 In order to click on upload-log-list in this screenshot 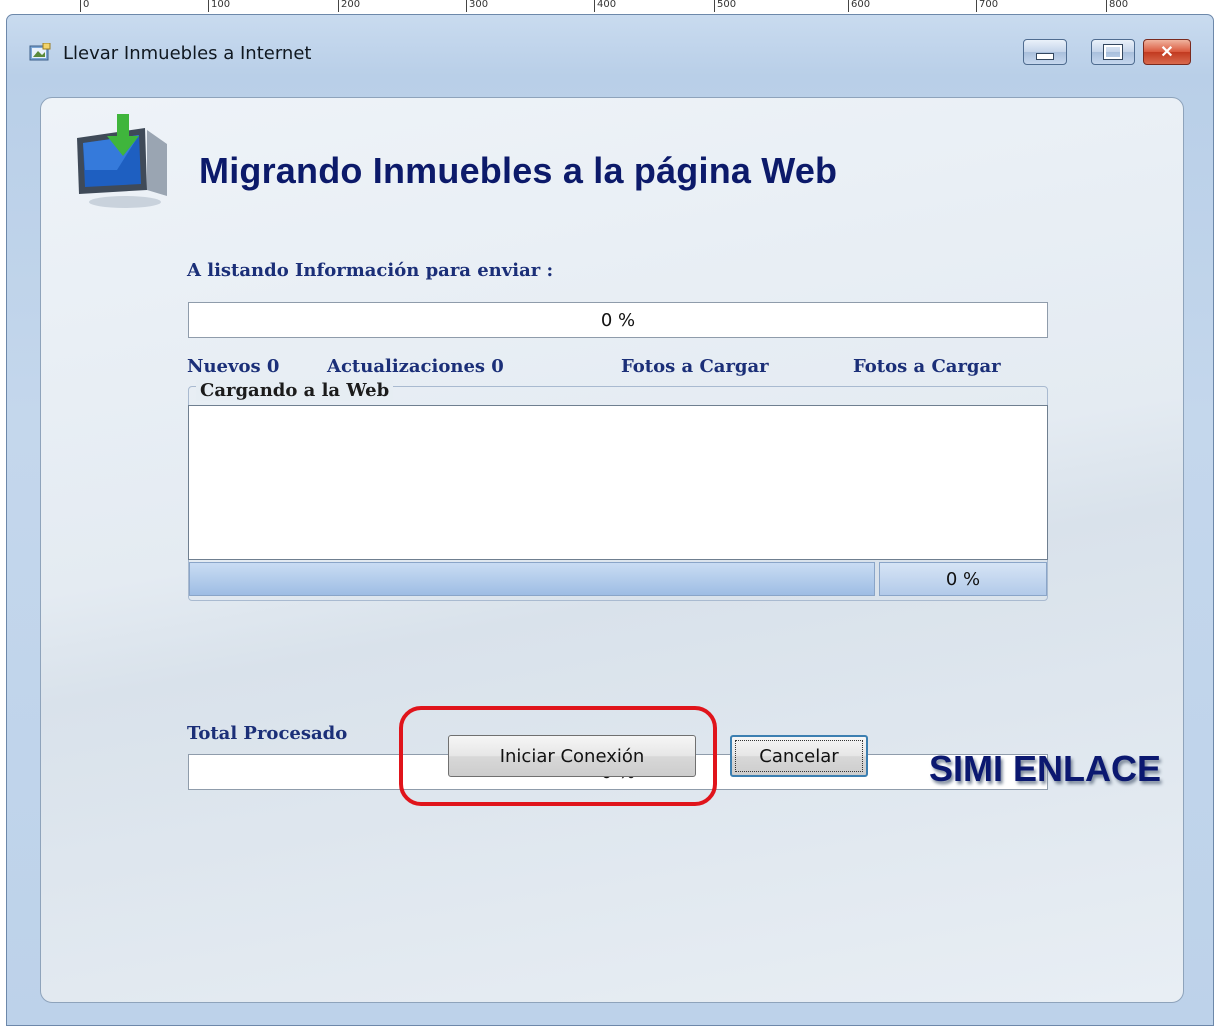, I will do `click(618, 482)`.